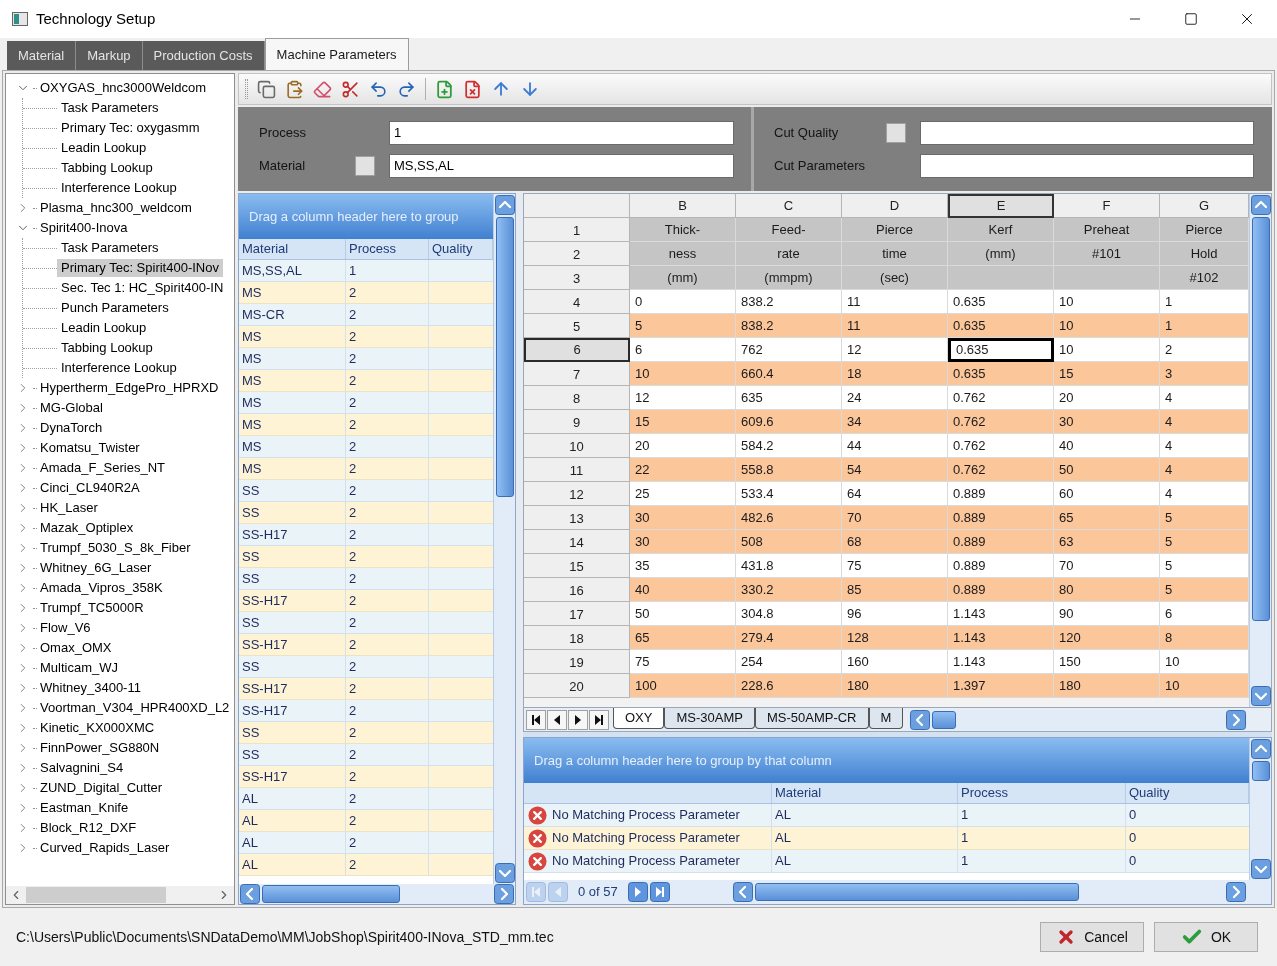  I want to click on file-x-icon, so click(472, 89).